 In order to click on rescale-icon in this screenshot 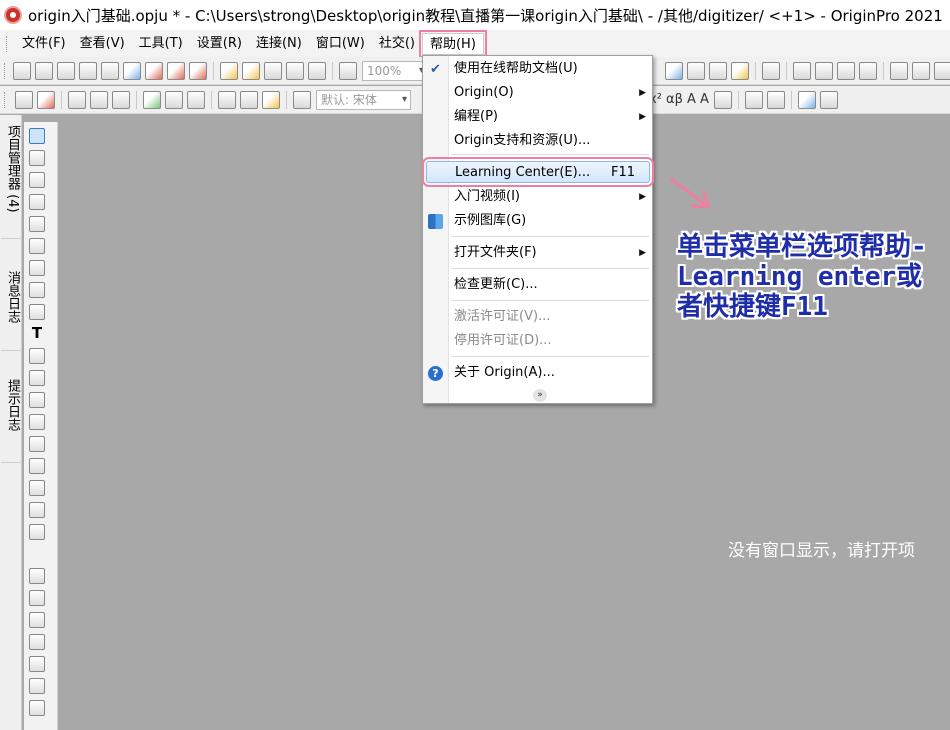, I will do `click(174, 99)`.